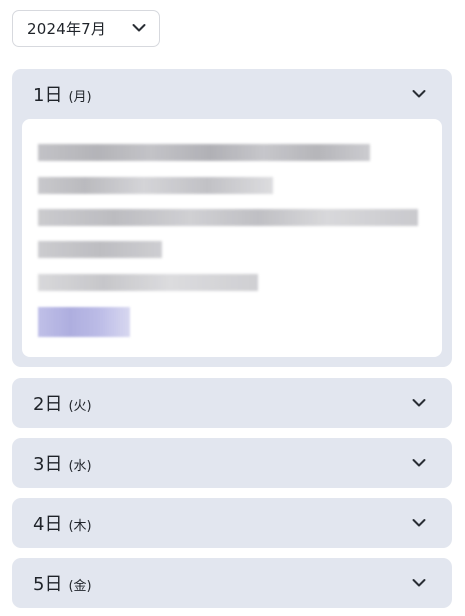 Image resolution: width=465 pixels, height=616 pixels. I want to click on day-header-1: 1日 (月), so click(232, 94).